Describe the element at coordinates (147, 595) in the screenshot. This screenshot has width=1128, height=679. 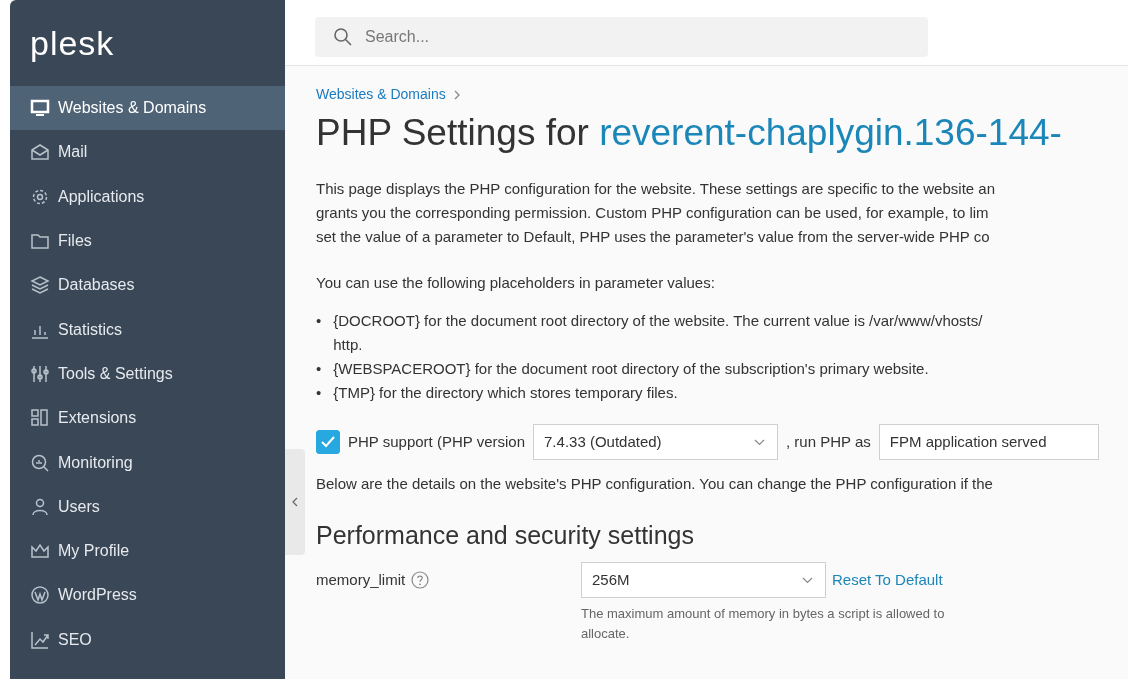
I see `sidebar-item: WordPress` at that location.